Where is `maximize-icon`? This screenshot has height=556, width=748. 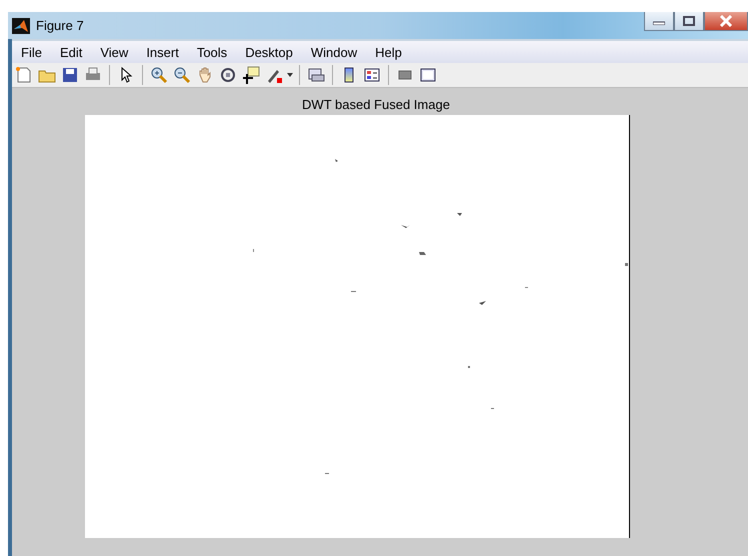
maximize-icon is located at coordinates (689, 21).